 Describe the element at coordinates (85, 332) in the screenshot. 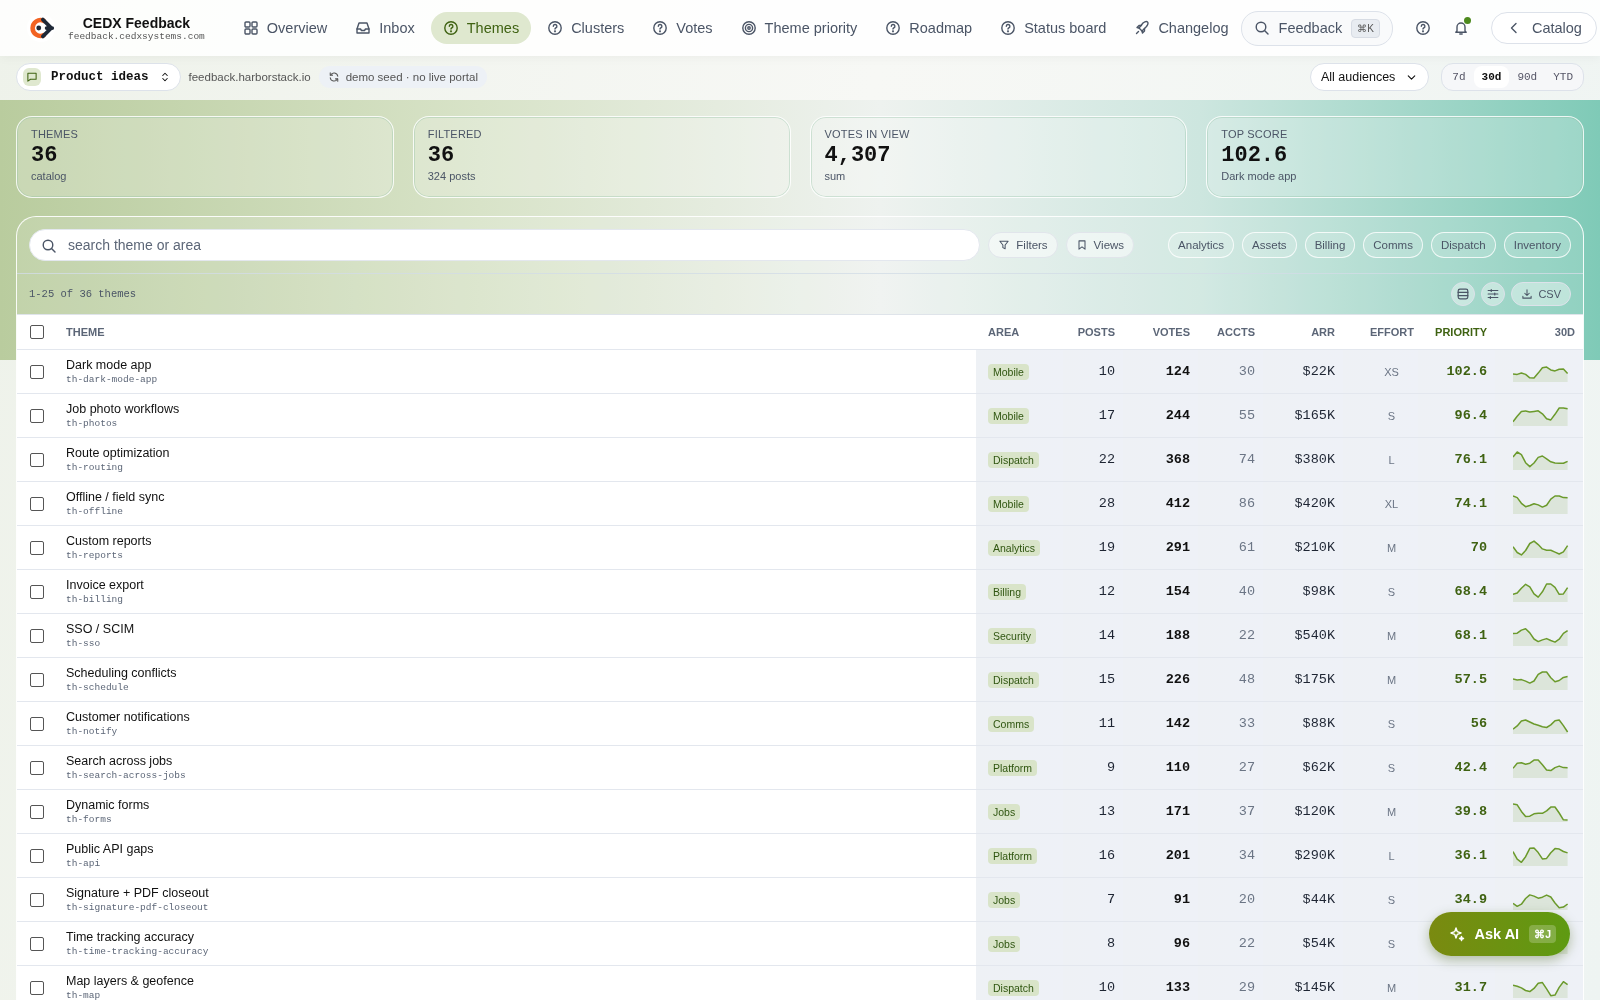

I see `column-header: THEME` at that location.